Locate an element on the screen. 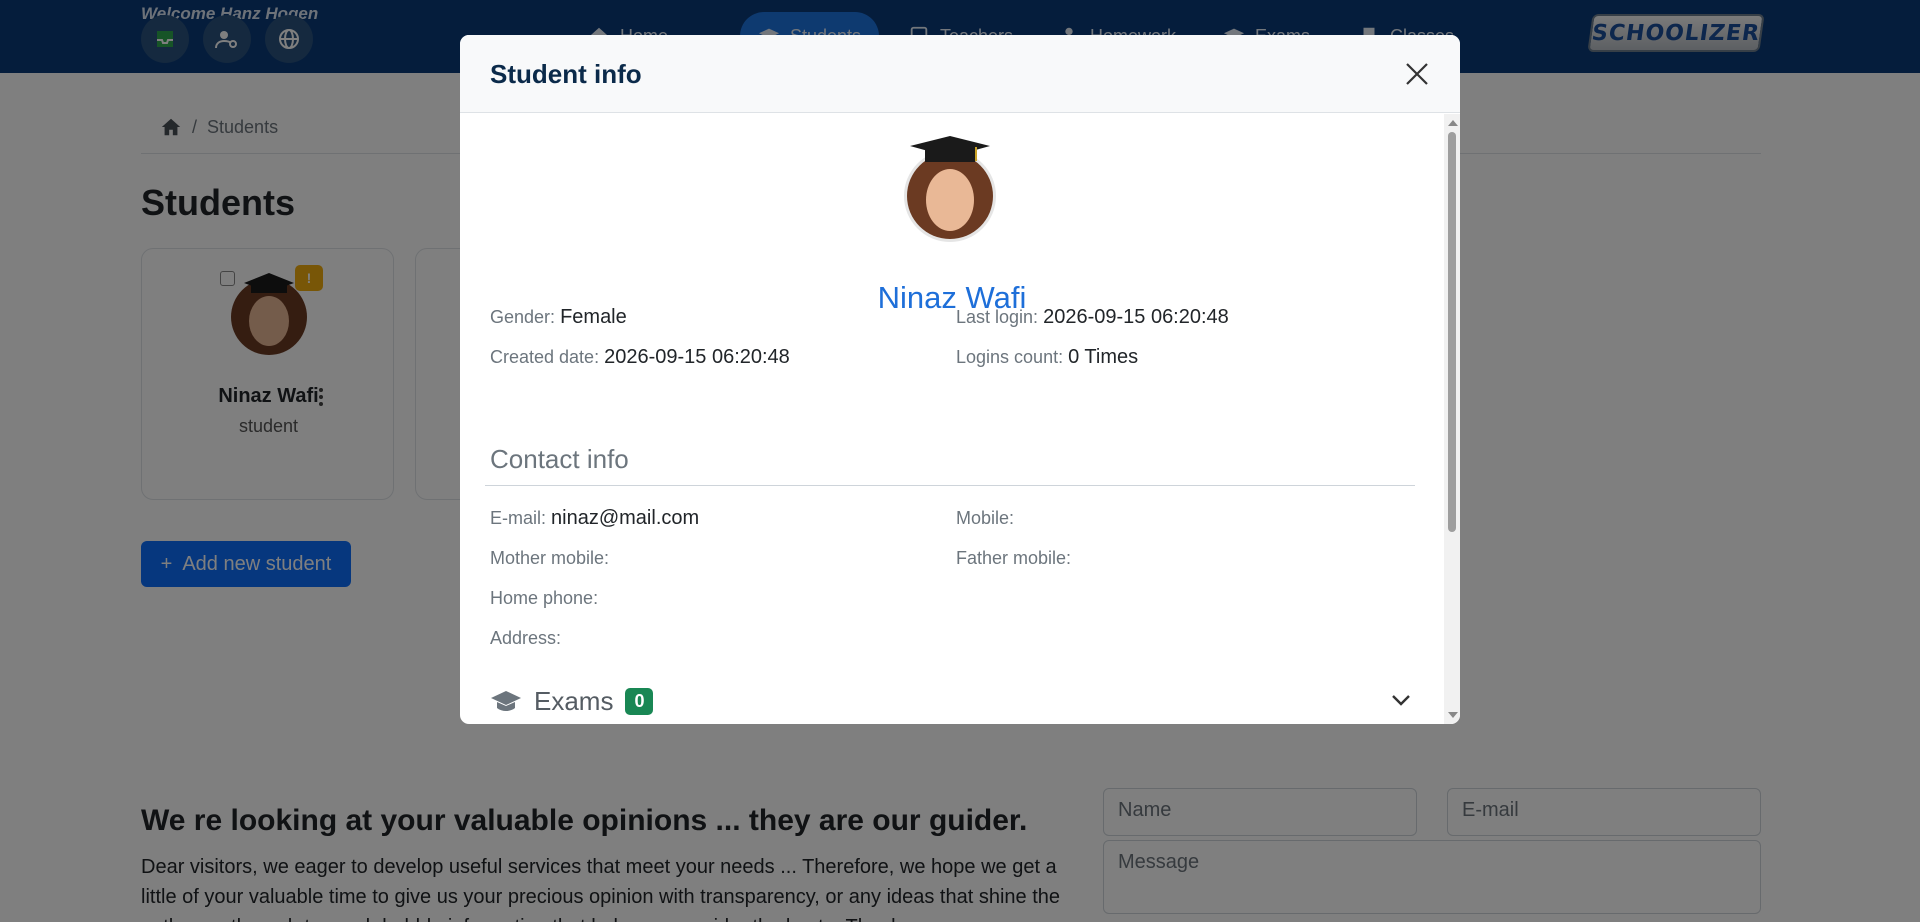  address-field: Address: is located at coordinates (525, 638).